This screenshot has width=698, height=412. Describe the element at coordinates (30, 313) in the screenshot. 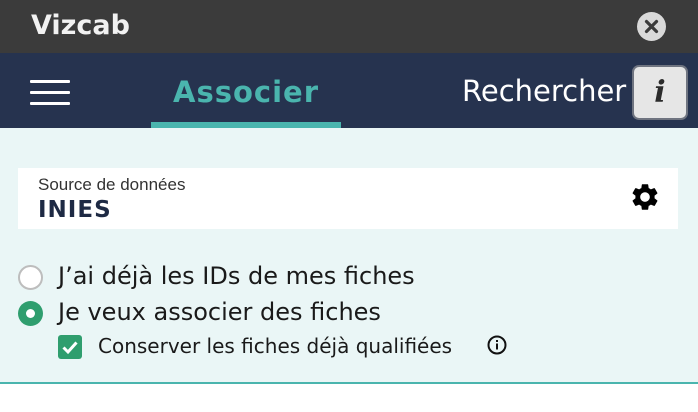

I see `radio-associate` at that location.